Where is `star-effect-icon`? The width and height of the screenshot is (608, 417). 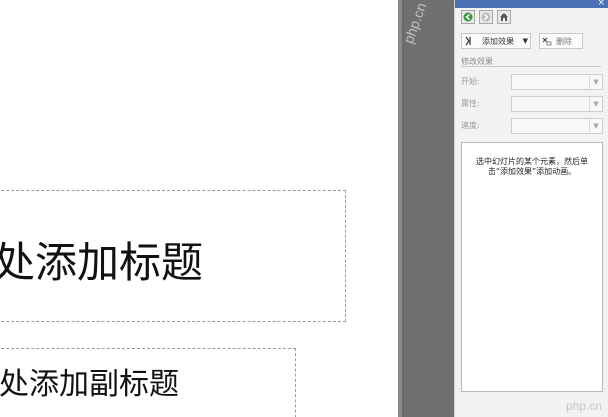
star-effect-icon is located at coordinates (468, 41).